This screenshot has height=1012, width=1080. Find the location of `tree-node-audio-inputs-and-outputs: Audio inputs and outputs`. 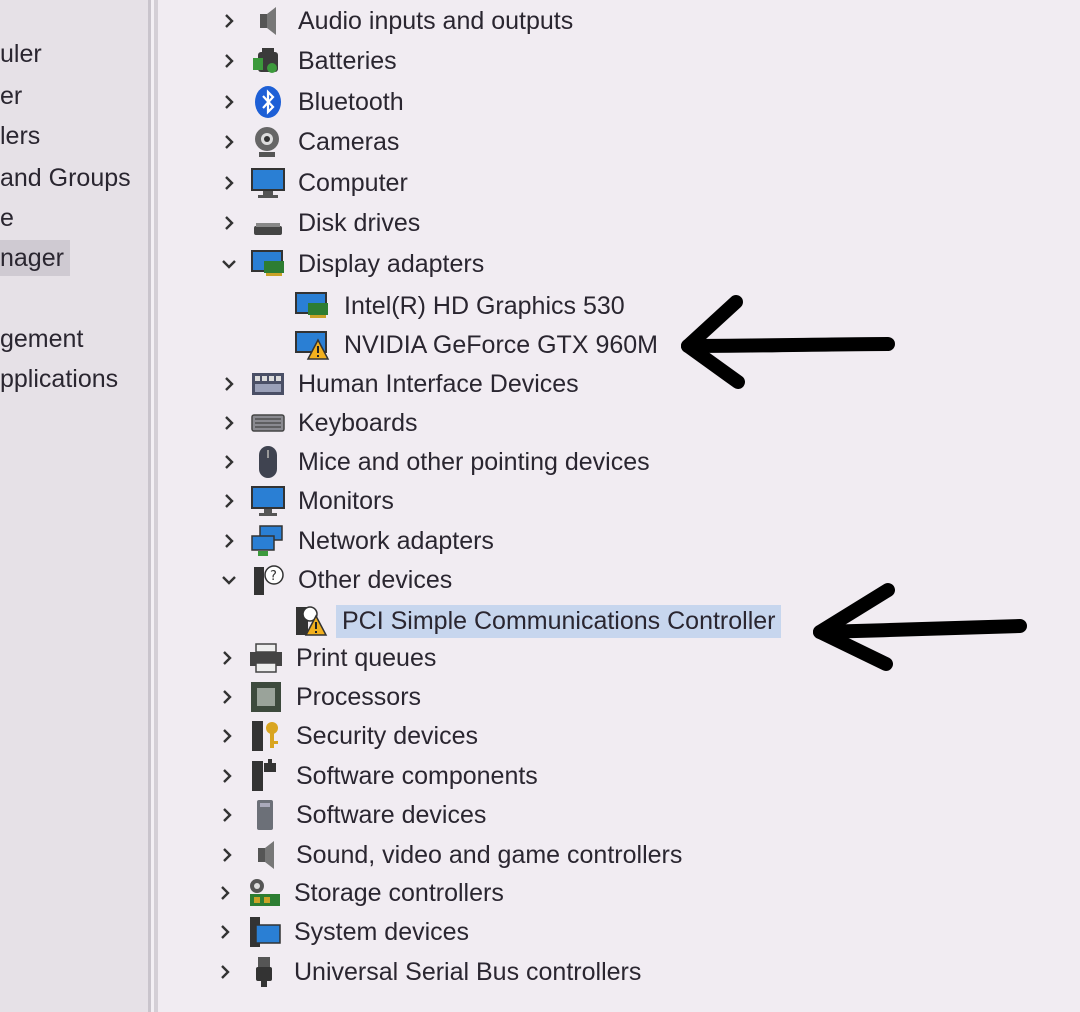

tree-node-audio-inputs-and-outputs: Audio inputs and outputs is located at coordinates (397, 21).